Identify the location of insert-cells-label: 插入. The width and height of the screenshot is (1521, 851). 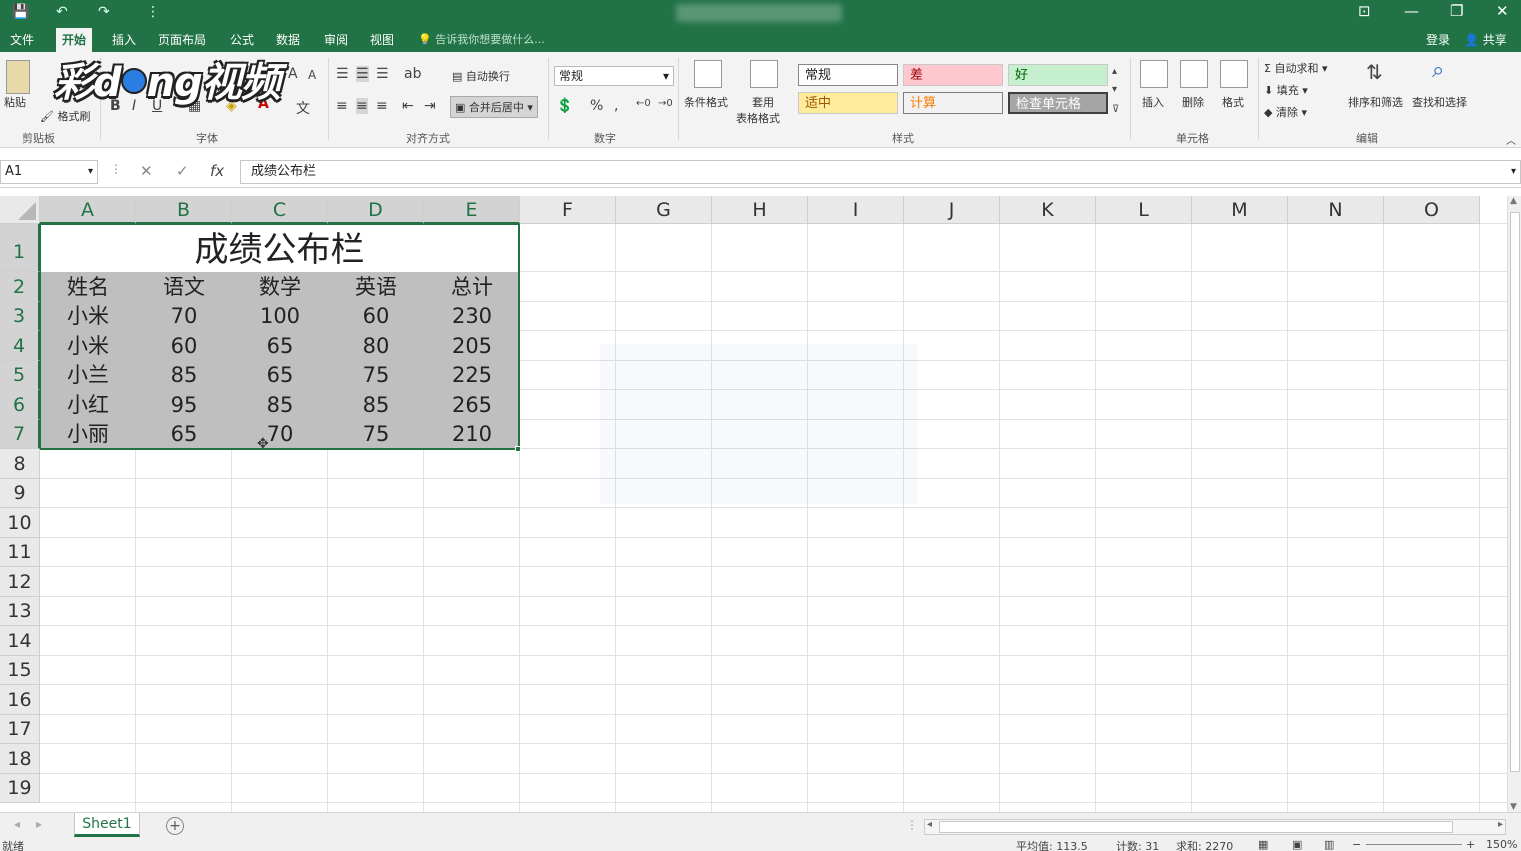
(1153, 102).